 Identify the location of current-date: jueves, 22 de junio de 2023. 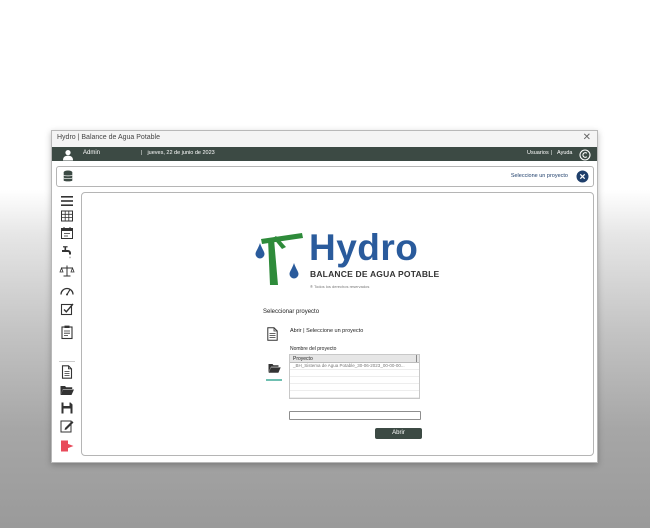
(177, 153).